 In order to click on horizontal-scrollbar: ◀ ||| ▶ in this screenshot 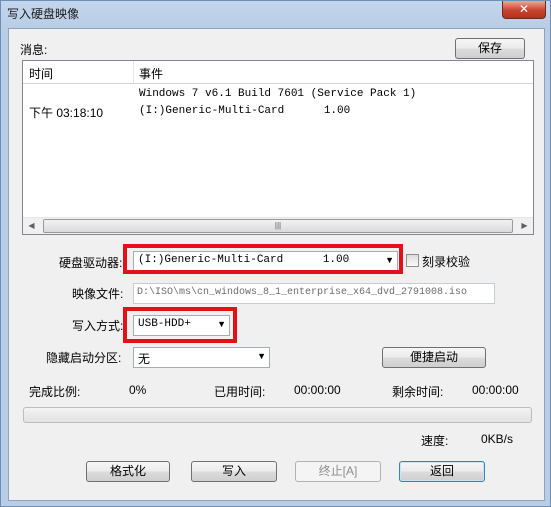, I will do `click(278, 225)`.